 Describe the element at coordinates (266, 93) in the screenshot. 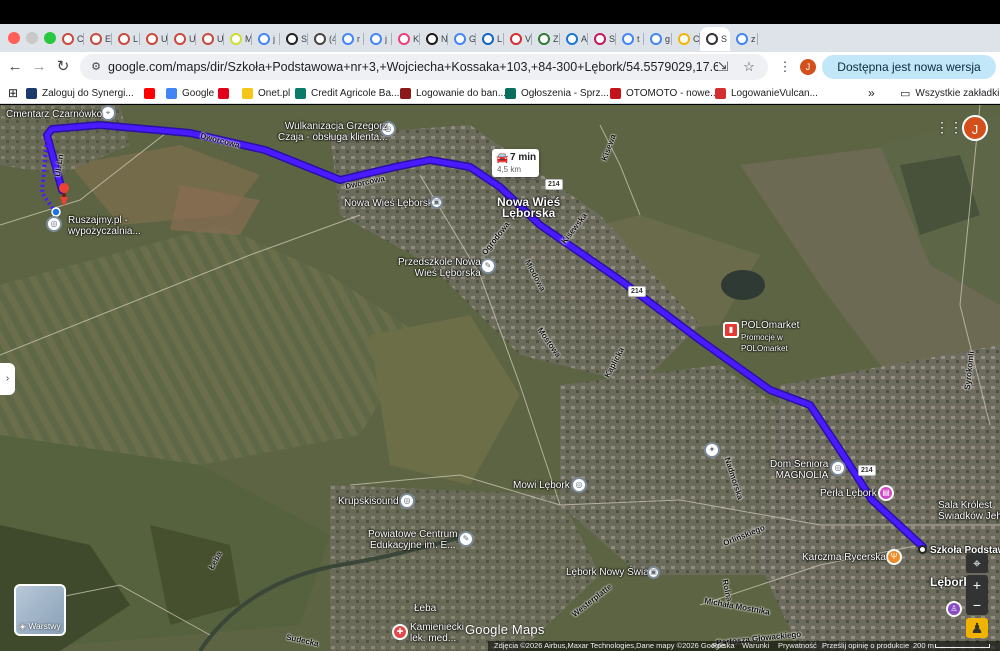

I see `bookmark-item: Onet.pl` at that location.